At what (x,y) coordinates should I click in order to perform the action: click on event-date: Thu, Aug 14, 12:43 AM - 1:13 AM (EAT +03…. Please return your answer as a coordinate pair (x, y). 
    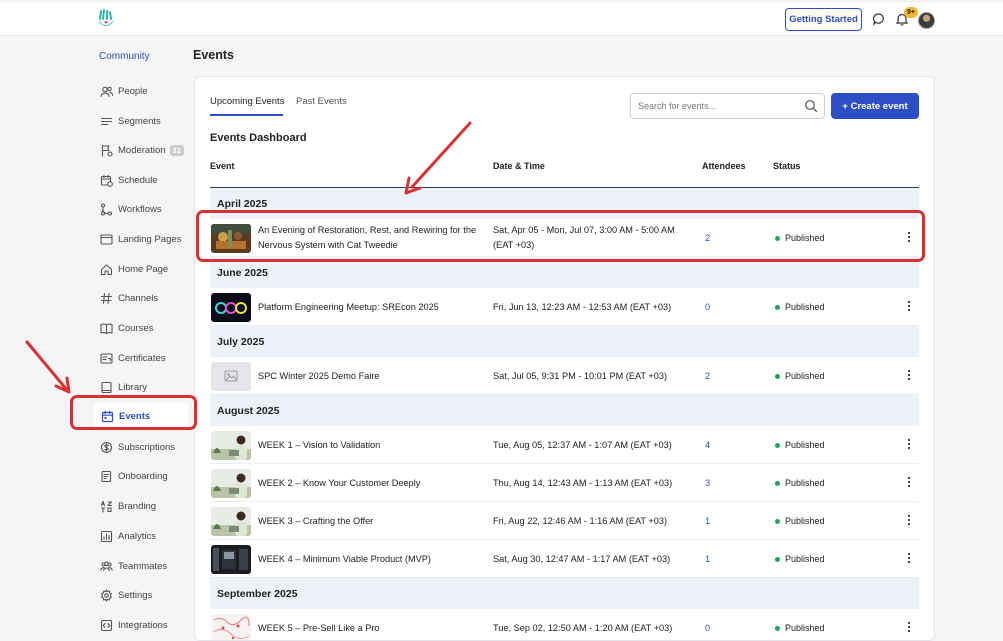
    Looking at the image, I should click on (583, 482).